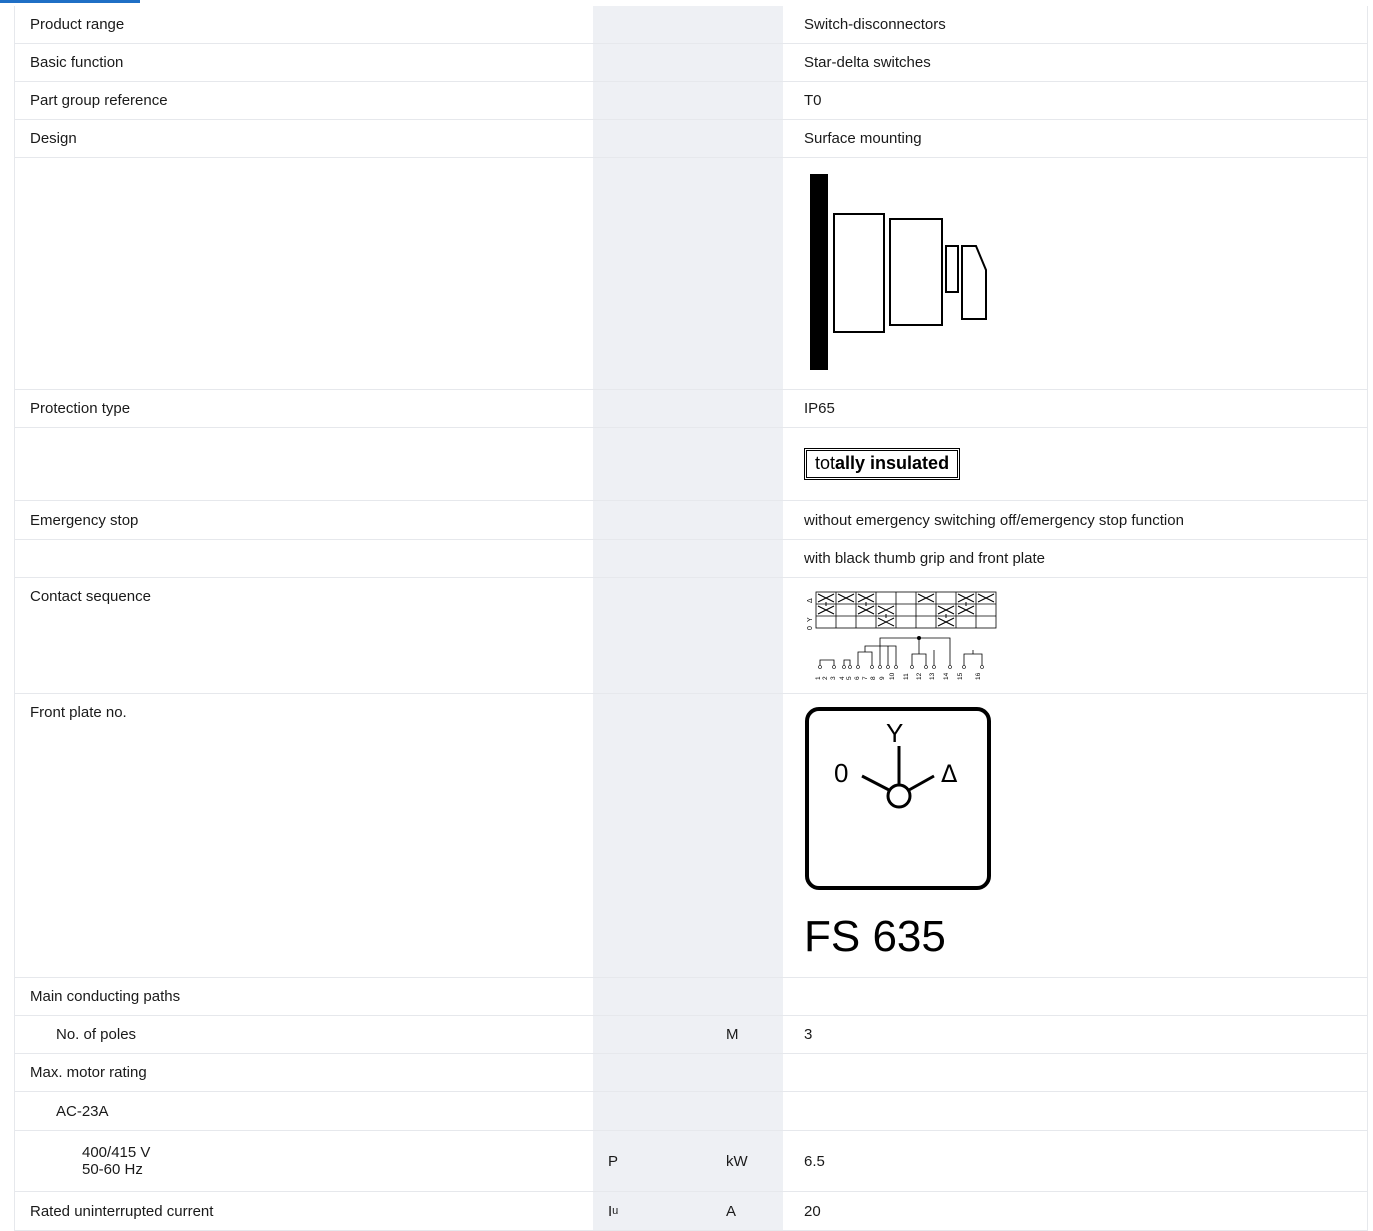 The width and height of the screenshot is (1373, 1231). Describe the element at coordinates (813, 100) in the screenshot. I see `row-value: T0` at that location.